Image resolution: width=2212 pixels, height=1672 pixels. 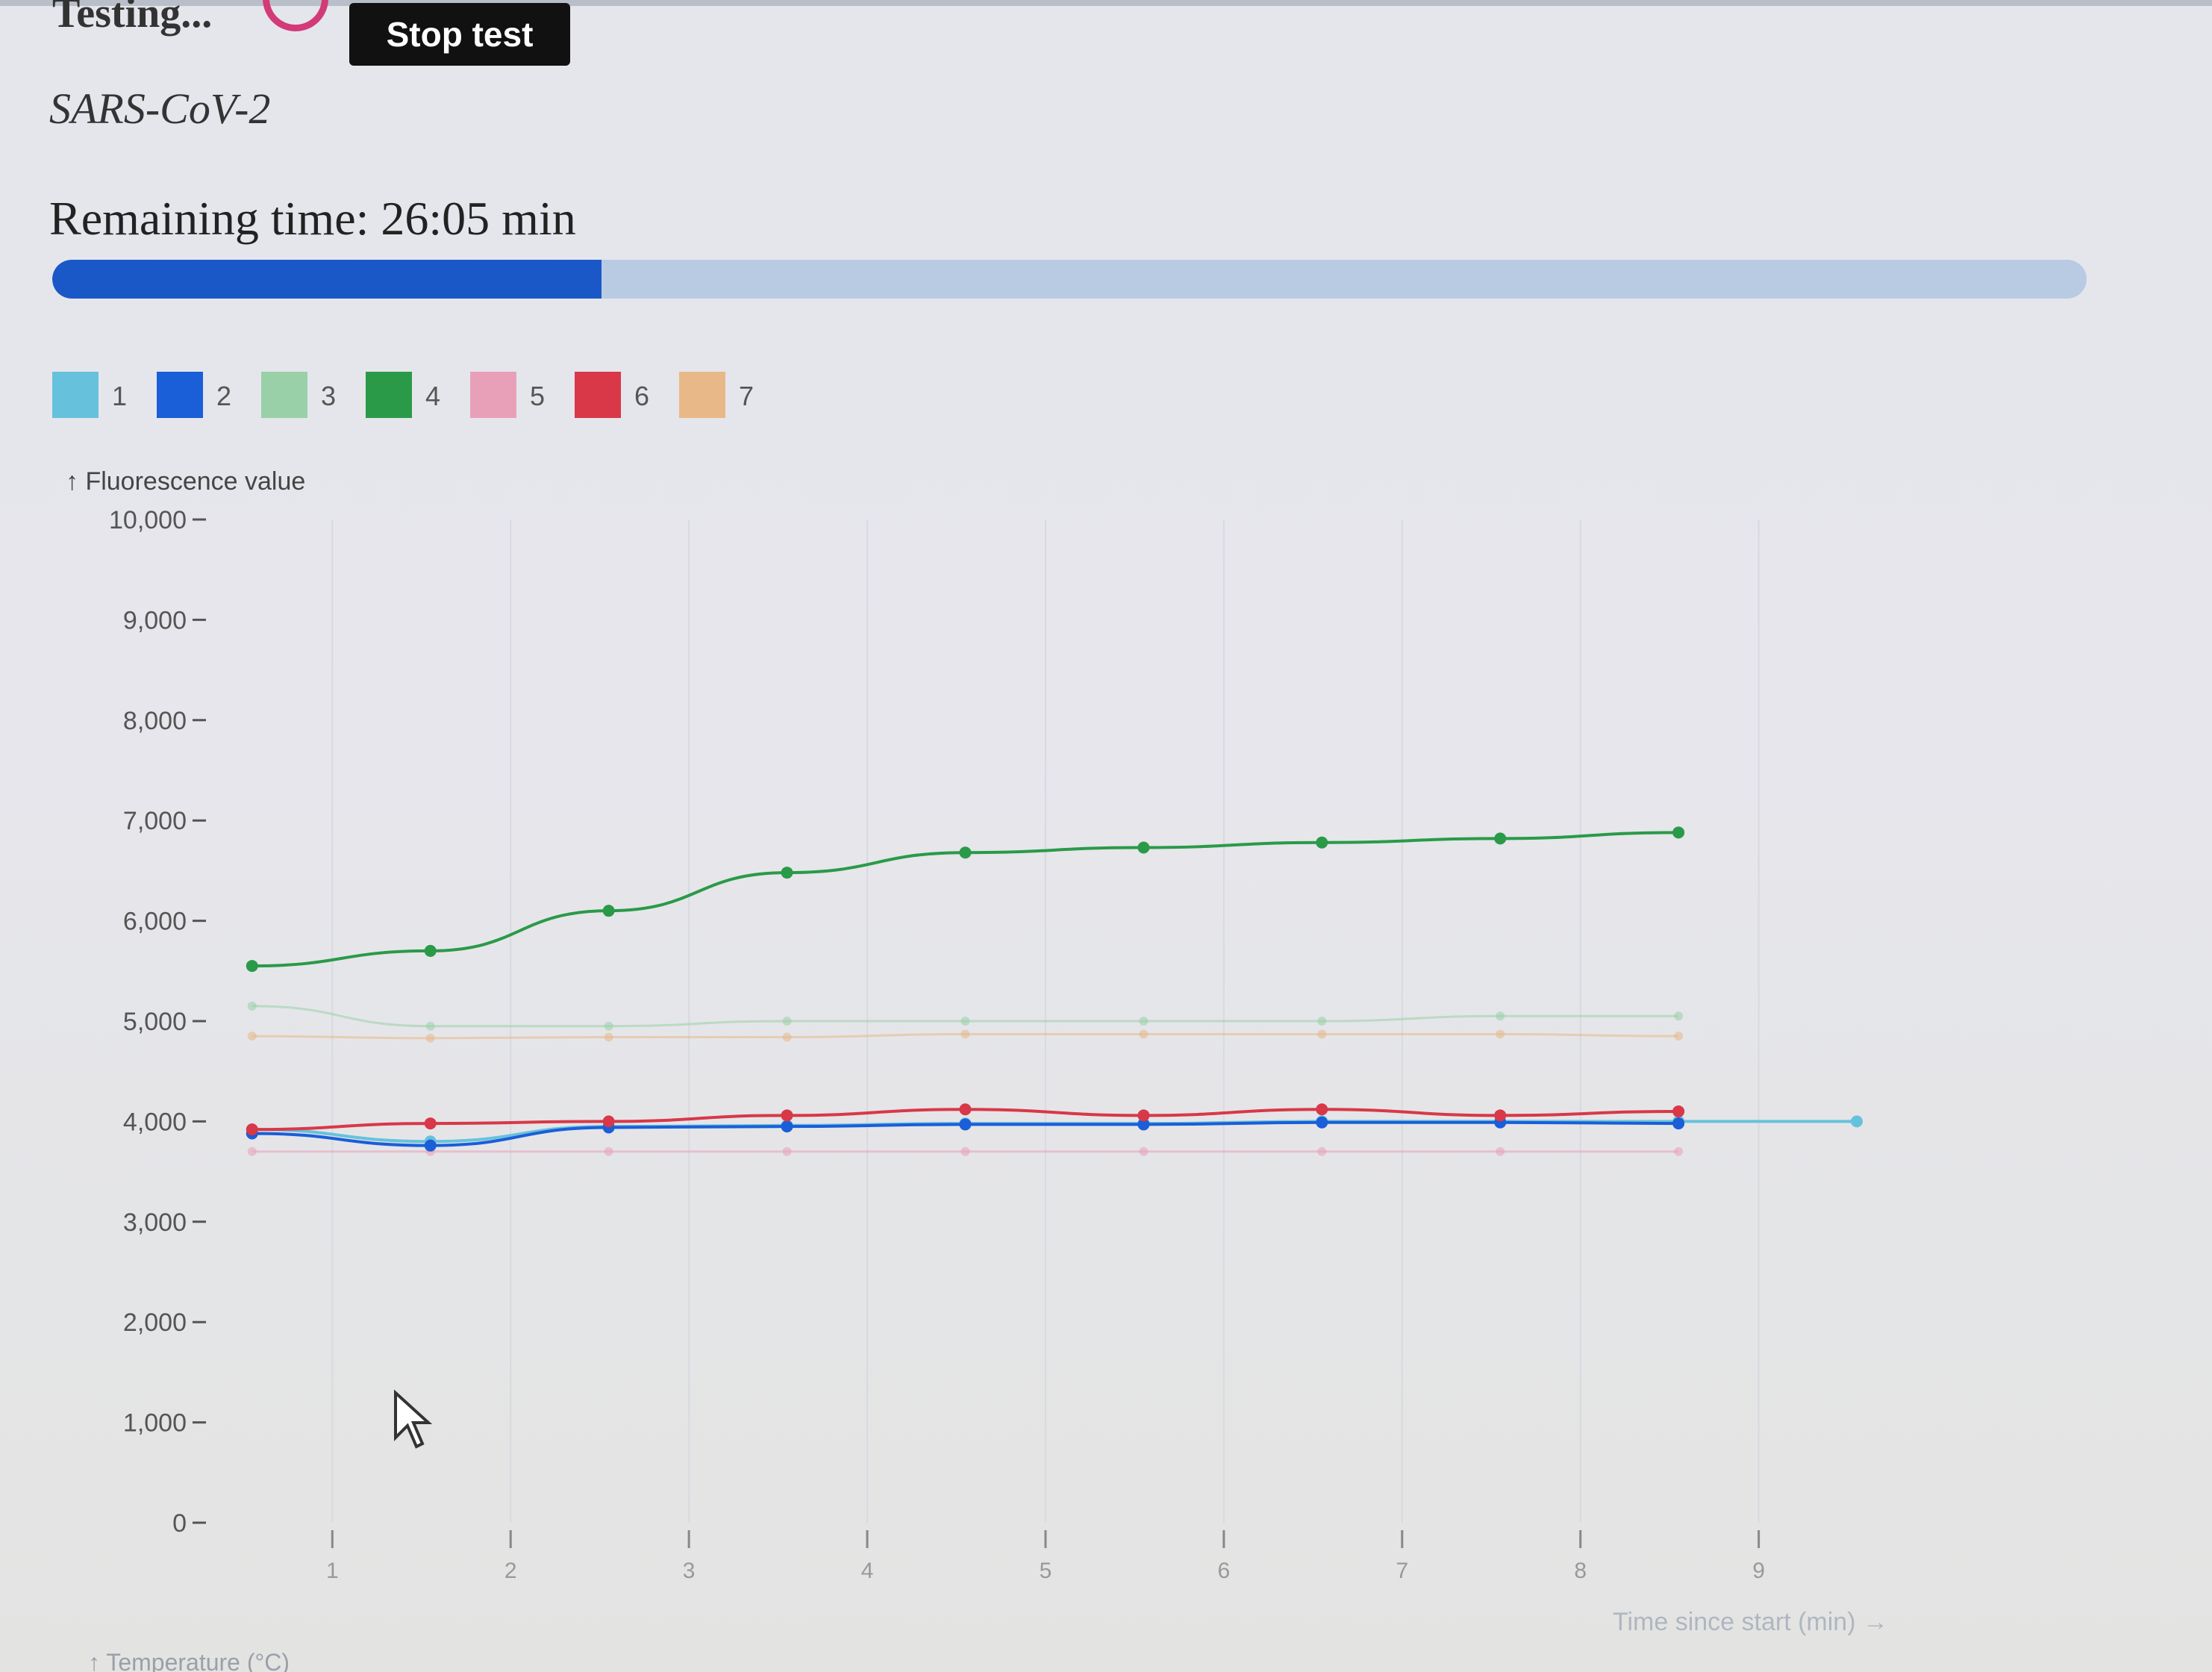 I want to click on loading-spinner-icon, so click(x=296, y=15).